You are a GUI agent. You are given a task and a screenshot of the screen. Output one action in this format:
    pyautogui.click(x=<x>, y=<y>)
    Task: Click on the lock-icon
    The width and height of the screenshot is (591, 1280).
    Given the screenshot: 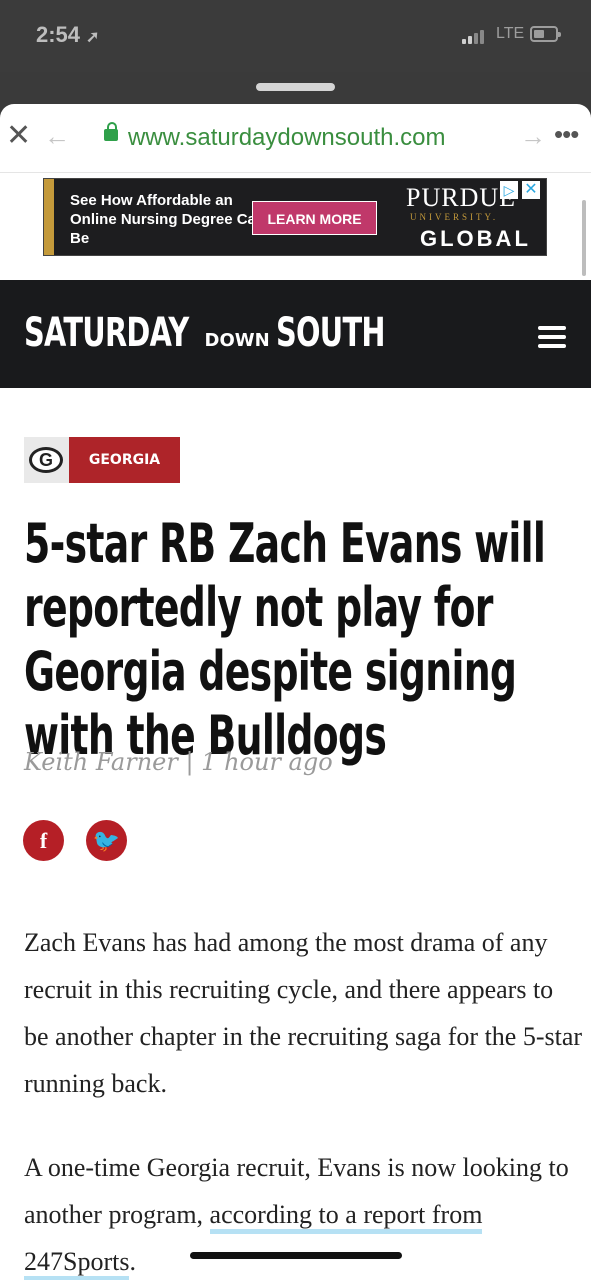 What is the action you would take?
    pyautogui.click(x=111, y=131)
    